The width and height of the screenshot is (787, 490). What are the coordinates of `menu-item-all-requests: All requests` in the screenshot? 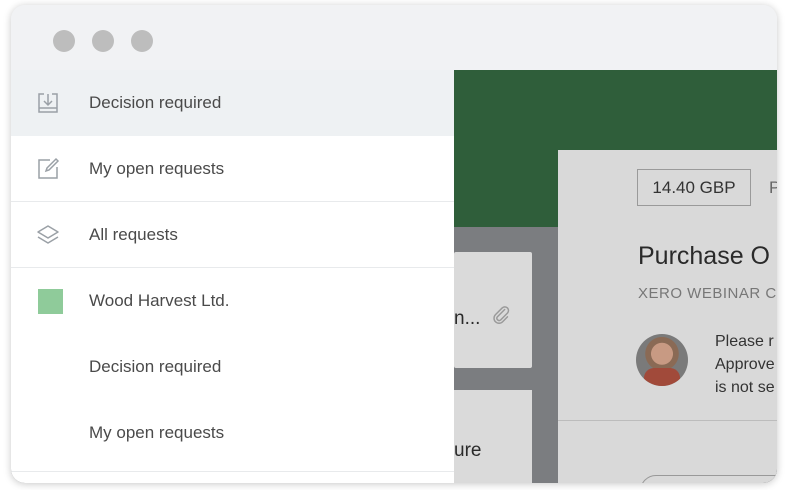 It's located at (232, 235).